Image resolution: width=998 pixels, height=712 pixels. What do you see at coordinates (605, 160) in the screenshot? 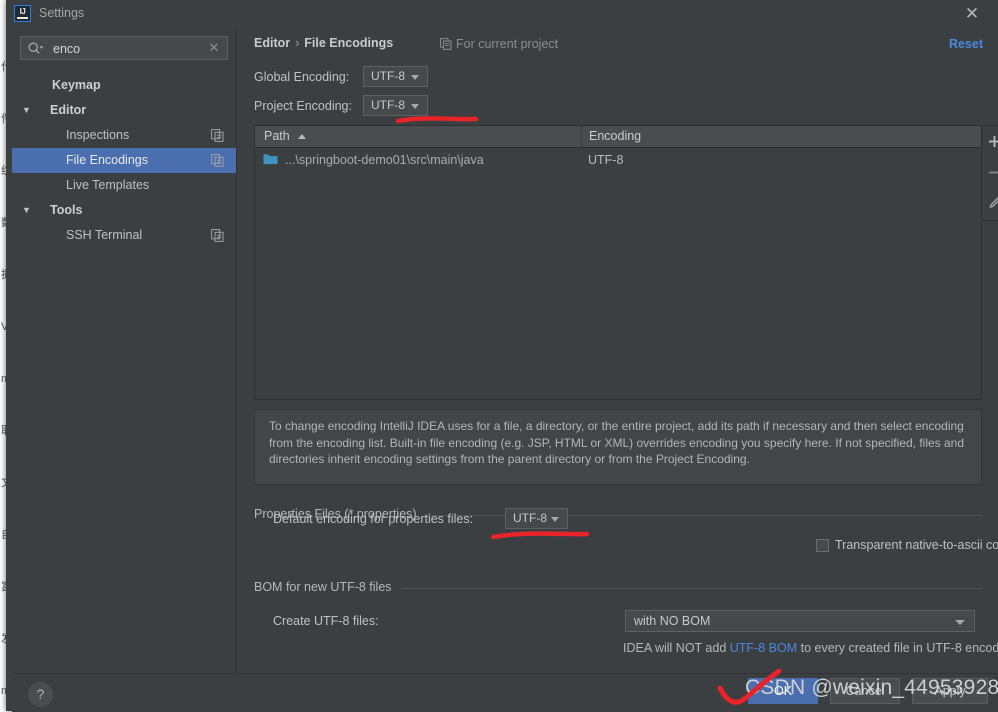
I see `table-cell-encoding: UTF-8` at bounding box center [605, 160].